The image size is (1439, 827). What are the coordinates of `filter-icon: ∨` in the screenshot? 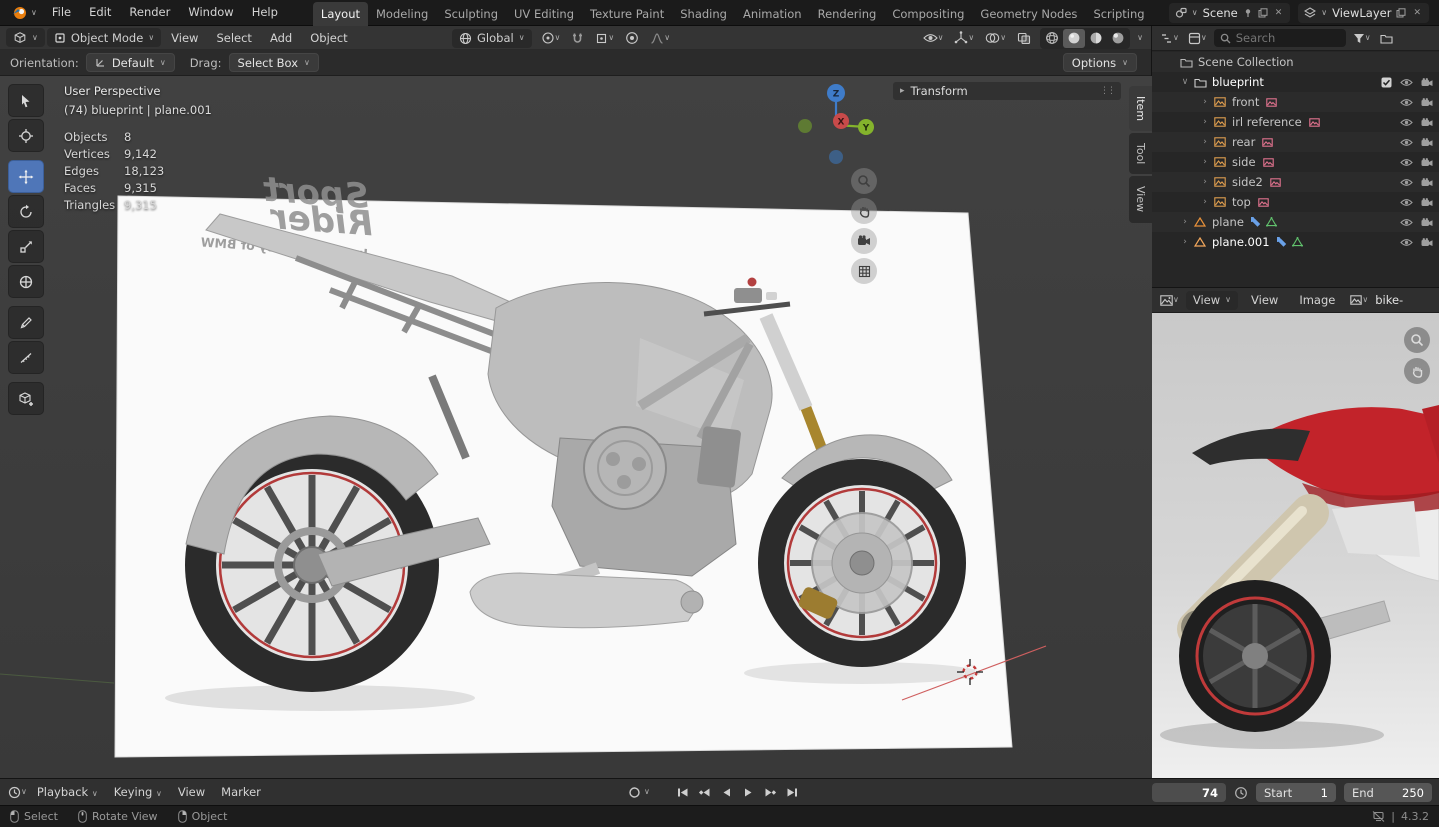 It's located at (1362, 38).